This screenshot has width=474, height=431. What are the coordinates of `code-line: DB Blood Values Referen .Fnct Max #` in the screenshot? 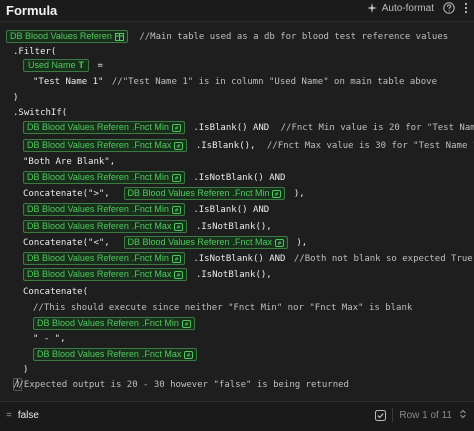 It's located at (115, 355).